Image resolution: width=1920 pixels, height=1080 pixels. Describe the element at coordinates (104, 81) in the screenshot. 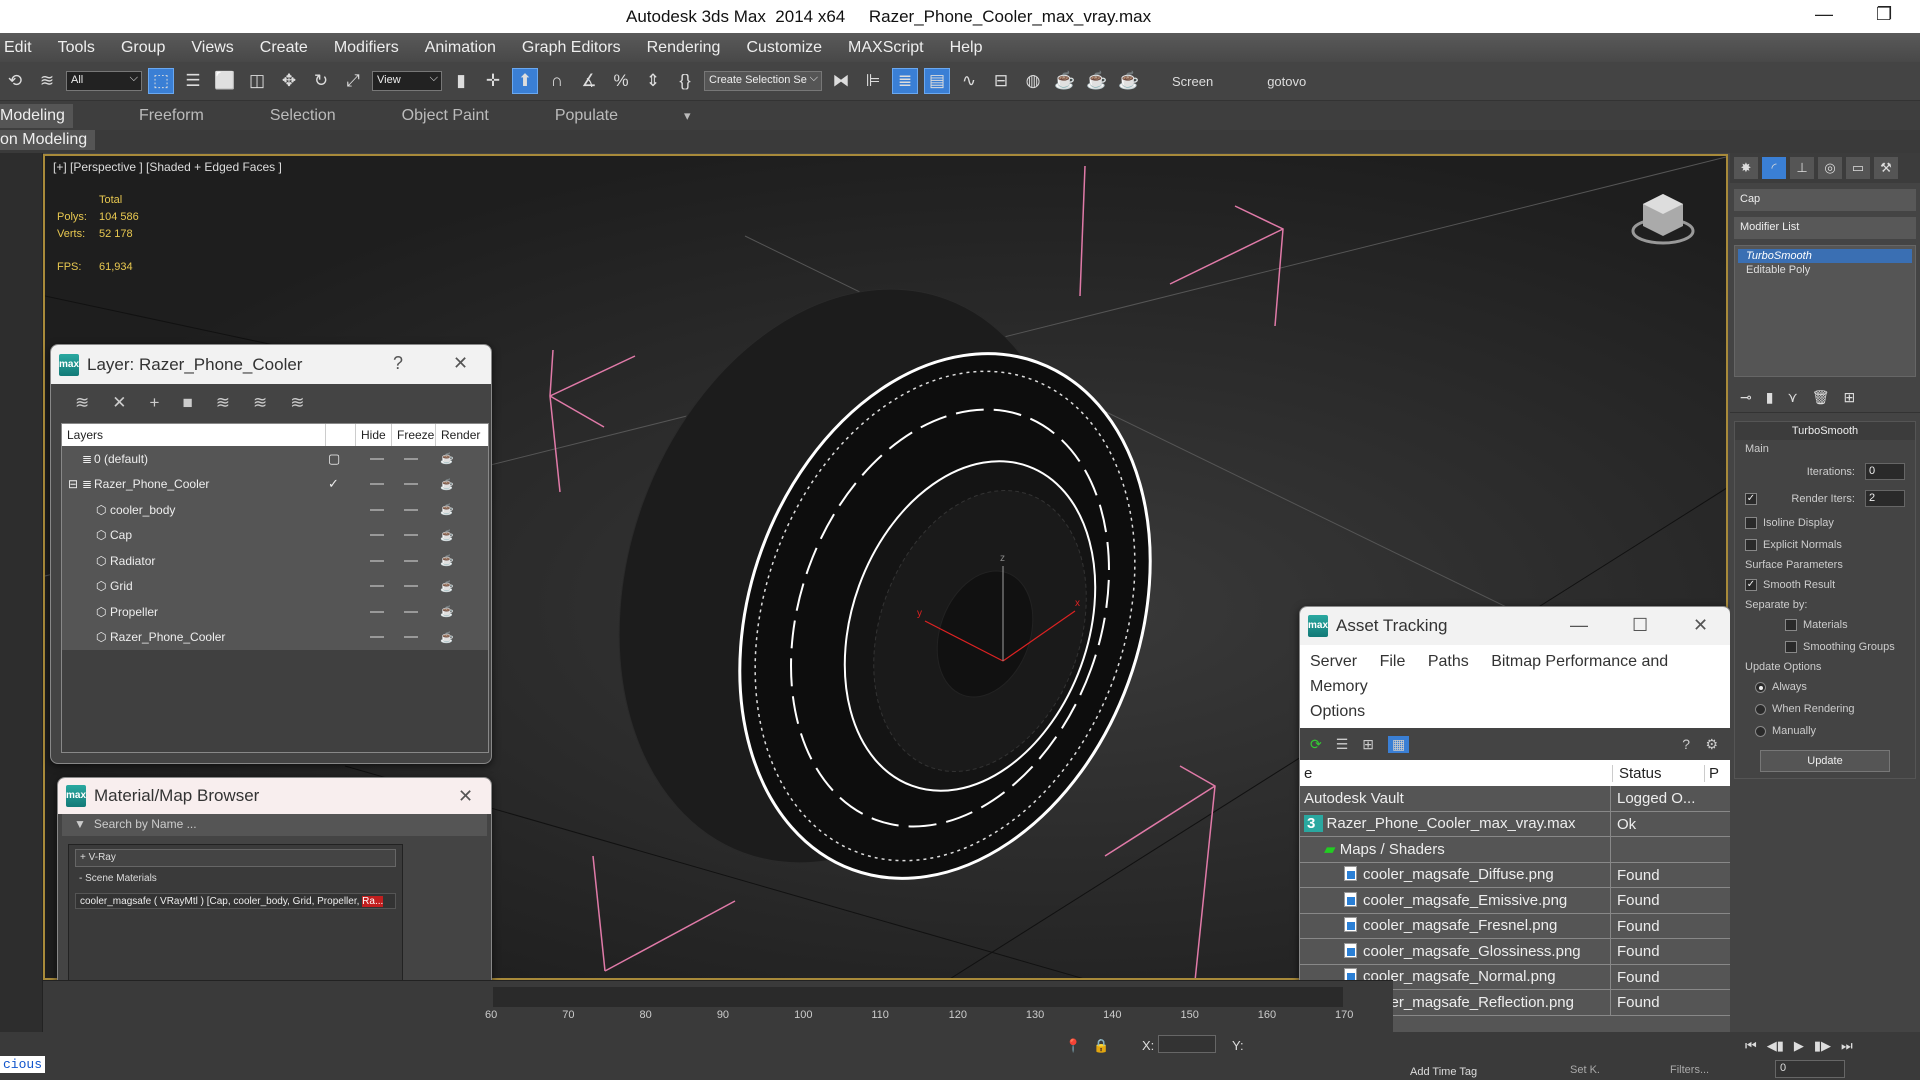

I see `selection-filter-select: All` at that location.